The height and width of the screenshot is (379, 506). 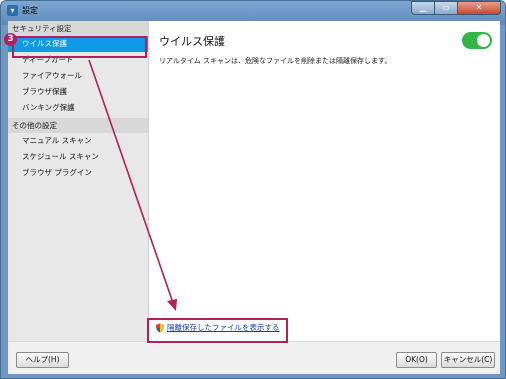 I want to click on ok-button: OK(O), so click(x=416, y=360).